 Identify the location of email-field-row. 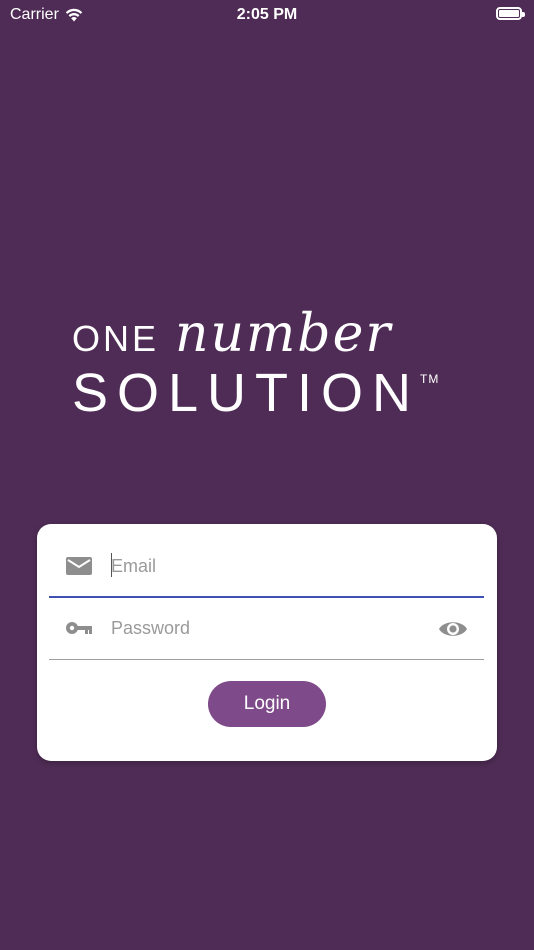
(266, 567).